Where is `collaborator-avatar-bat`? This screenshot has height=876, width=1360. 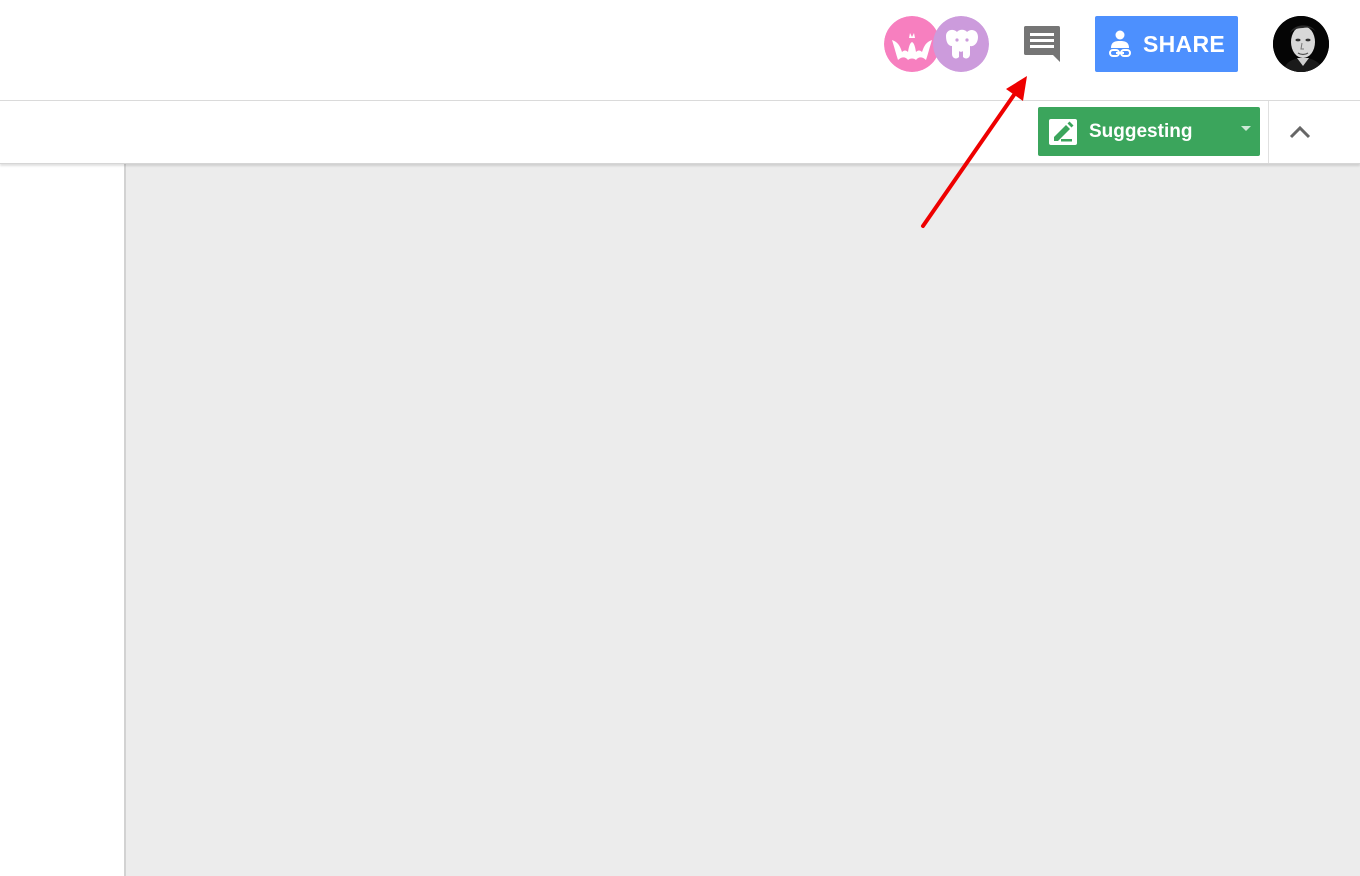 collaborator-avatar-bat is located at coordinates (912, 44).